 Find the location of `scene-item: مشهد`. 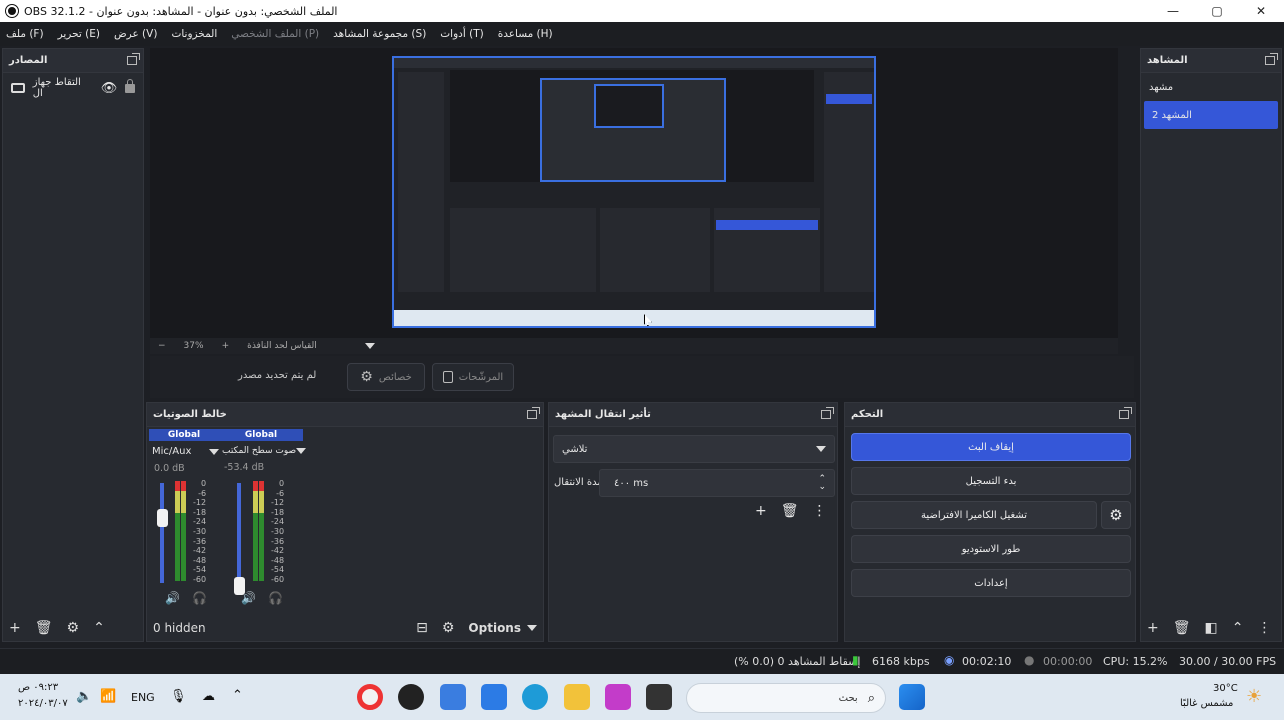

scene-item: مشهد is located at coordinates (1211, 87).